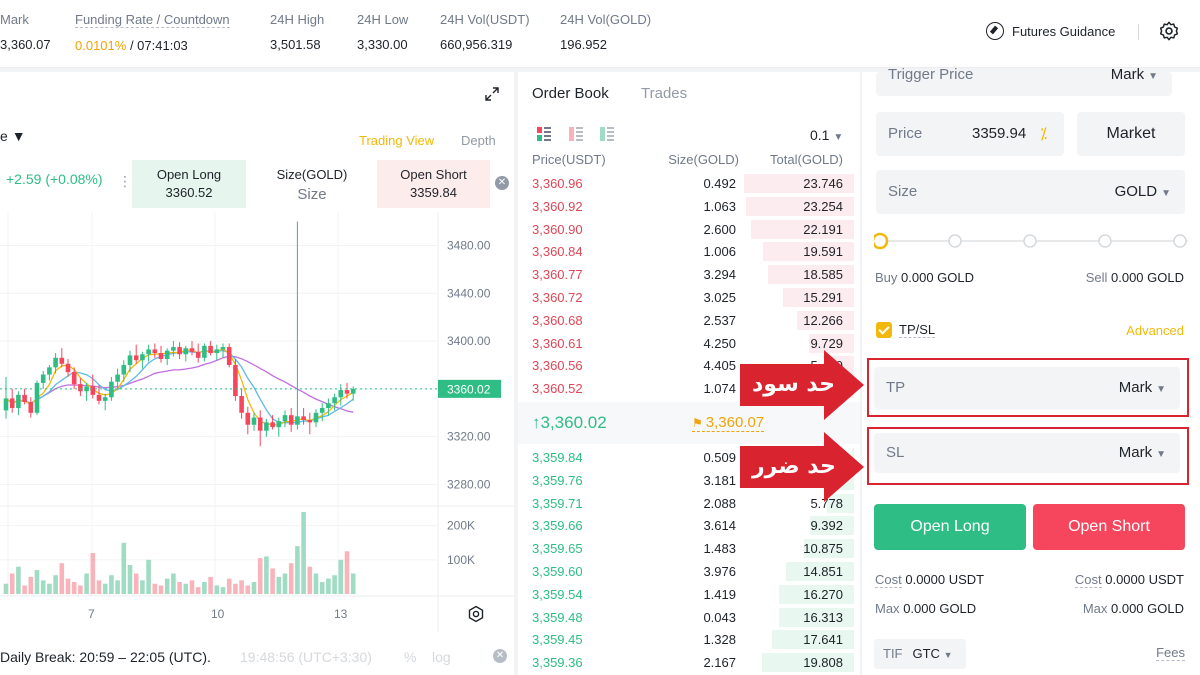 The width and height of the screenshot is (1200, 675). Describe the element at coordinates (410, 657) in the screenshot. I see `percent-scale-toggle: %` at that location.